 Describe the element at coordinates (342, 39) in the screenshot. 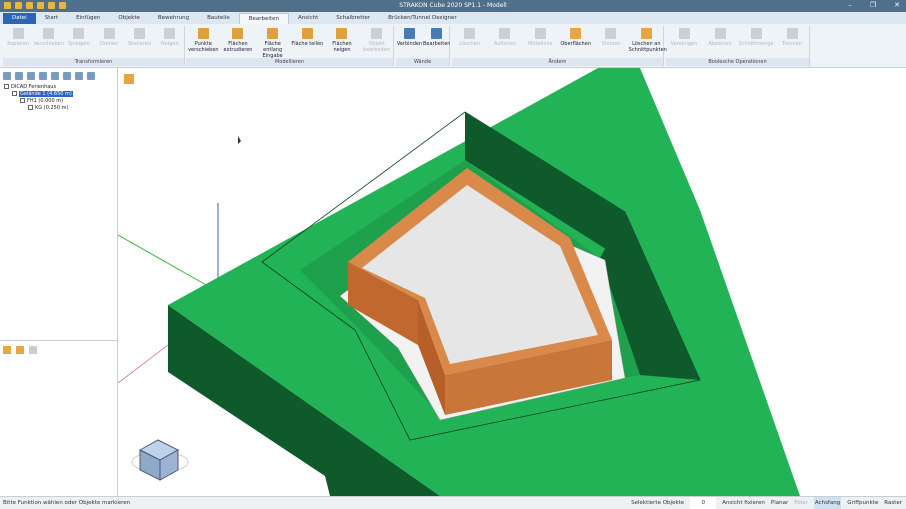

I see `ribbon-button: Flächen neigen` at that location.